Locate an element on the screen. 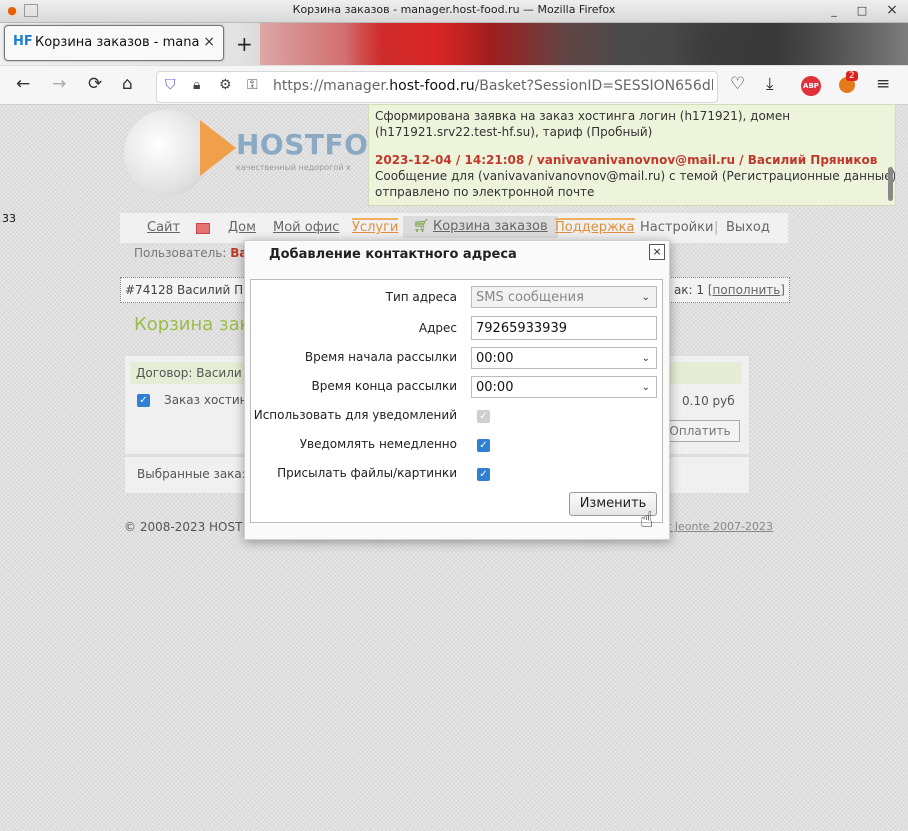 This screenshot has width=908, height=831. app-menu-icon: ≡ is located at coordinates (883, 84).